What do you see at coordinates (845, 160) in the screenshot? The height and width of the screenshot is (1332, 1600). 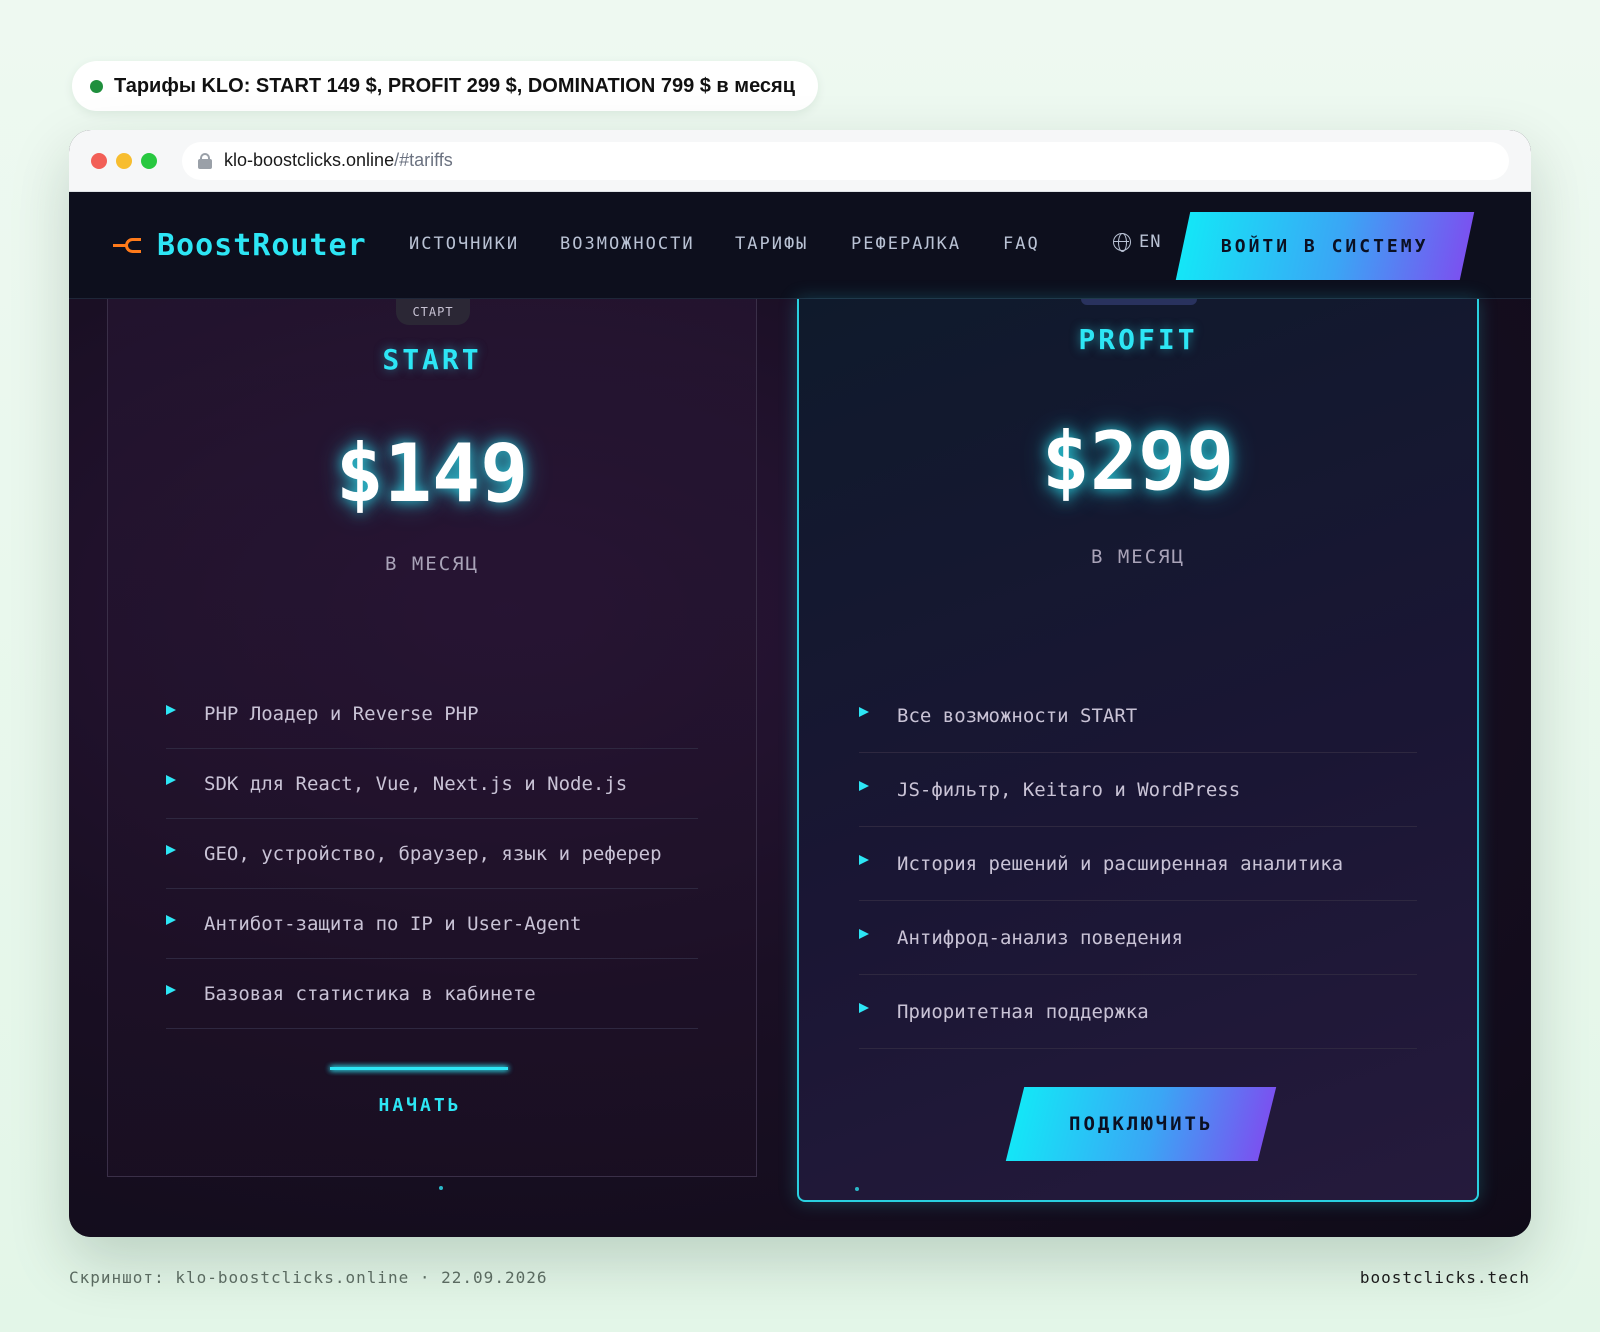 I see `address-bar: klo-boostclicks.online/#tariffs` at bounding box center [845, 160].